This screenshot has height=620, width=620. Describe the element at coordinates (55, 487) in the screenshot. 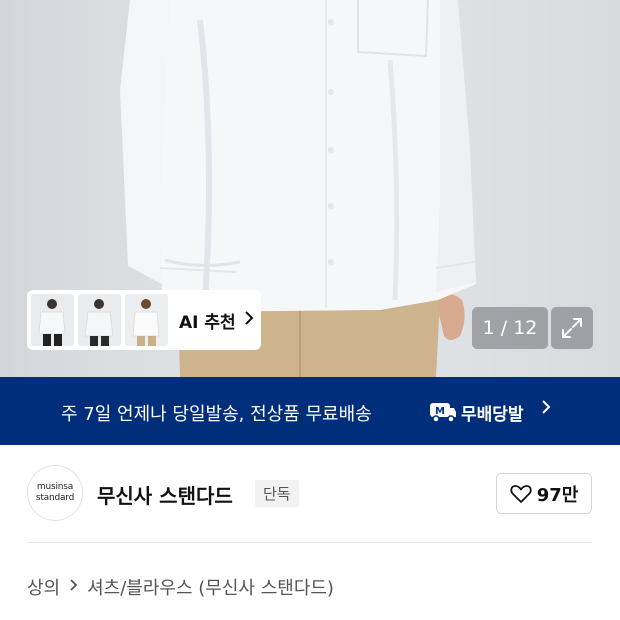

I see `brand-logo-line: musinsa` at that location.